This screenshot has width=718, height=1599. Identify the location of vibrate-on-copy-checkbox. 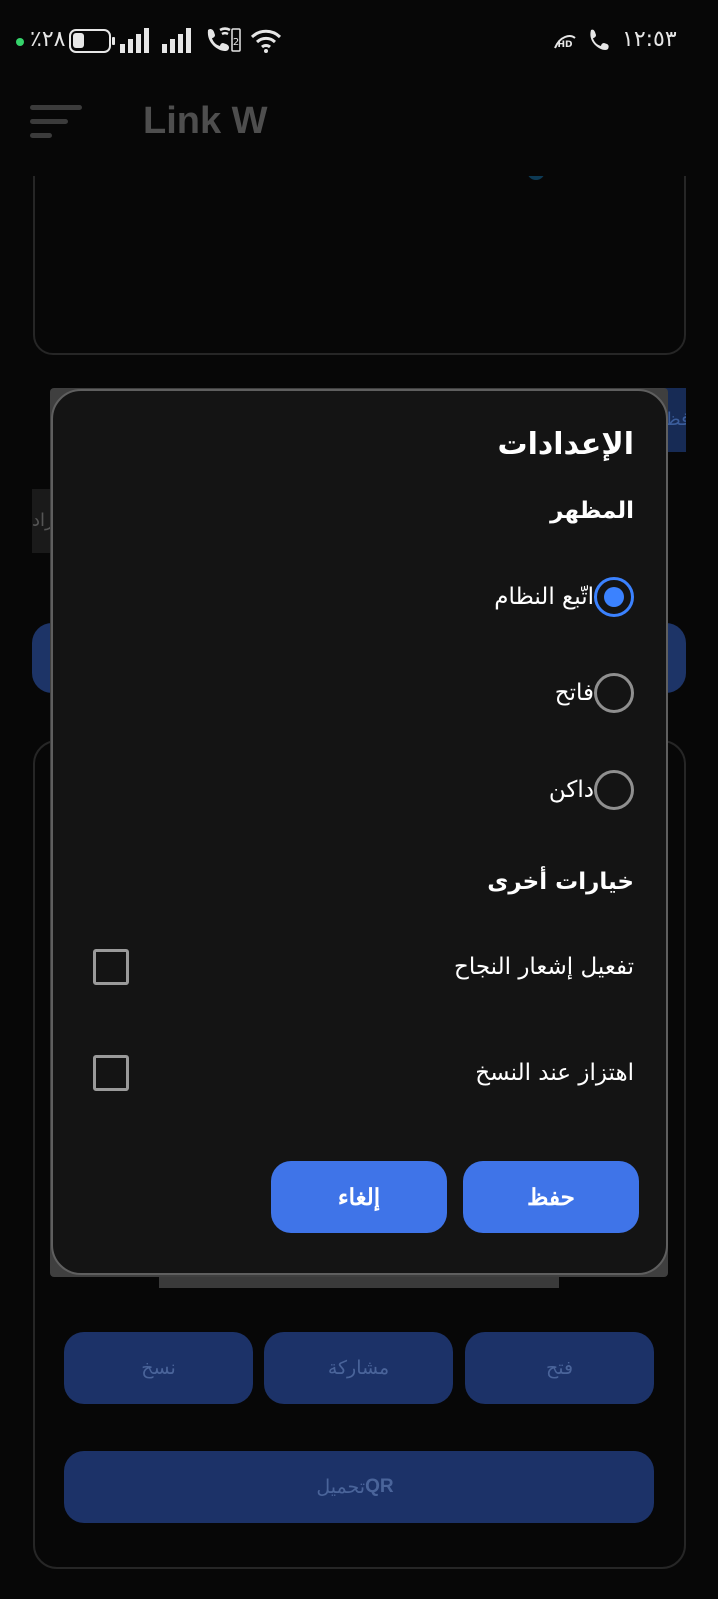
(111, 1073).